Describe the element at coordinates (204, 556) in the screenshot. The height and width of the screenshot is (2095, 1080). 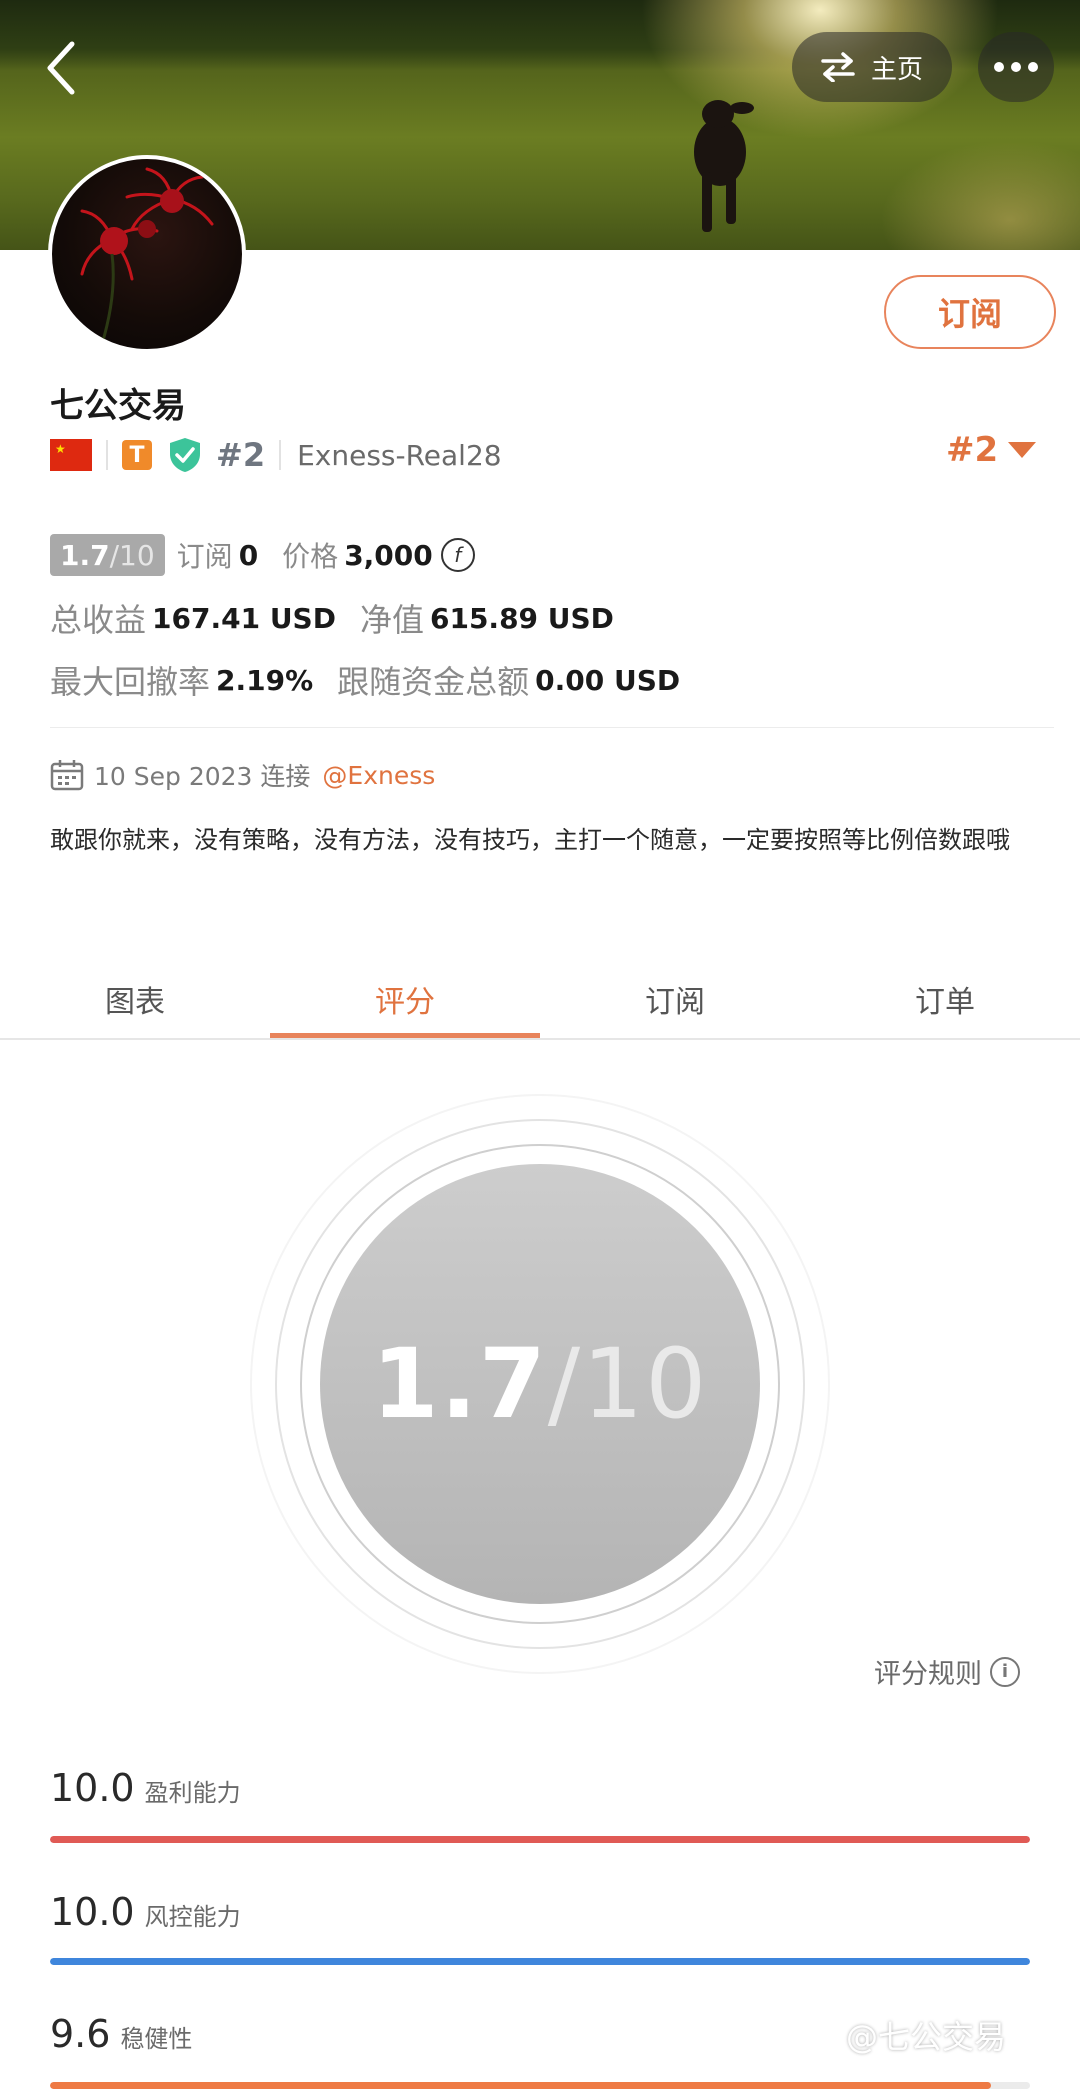
I see `subs-label: 订阅` at that location.